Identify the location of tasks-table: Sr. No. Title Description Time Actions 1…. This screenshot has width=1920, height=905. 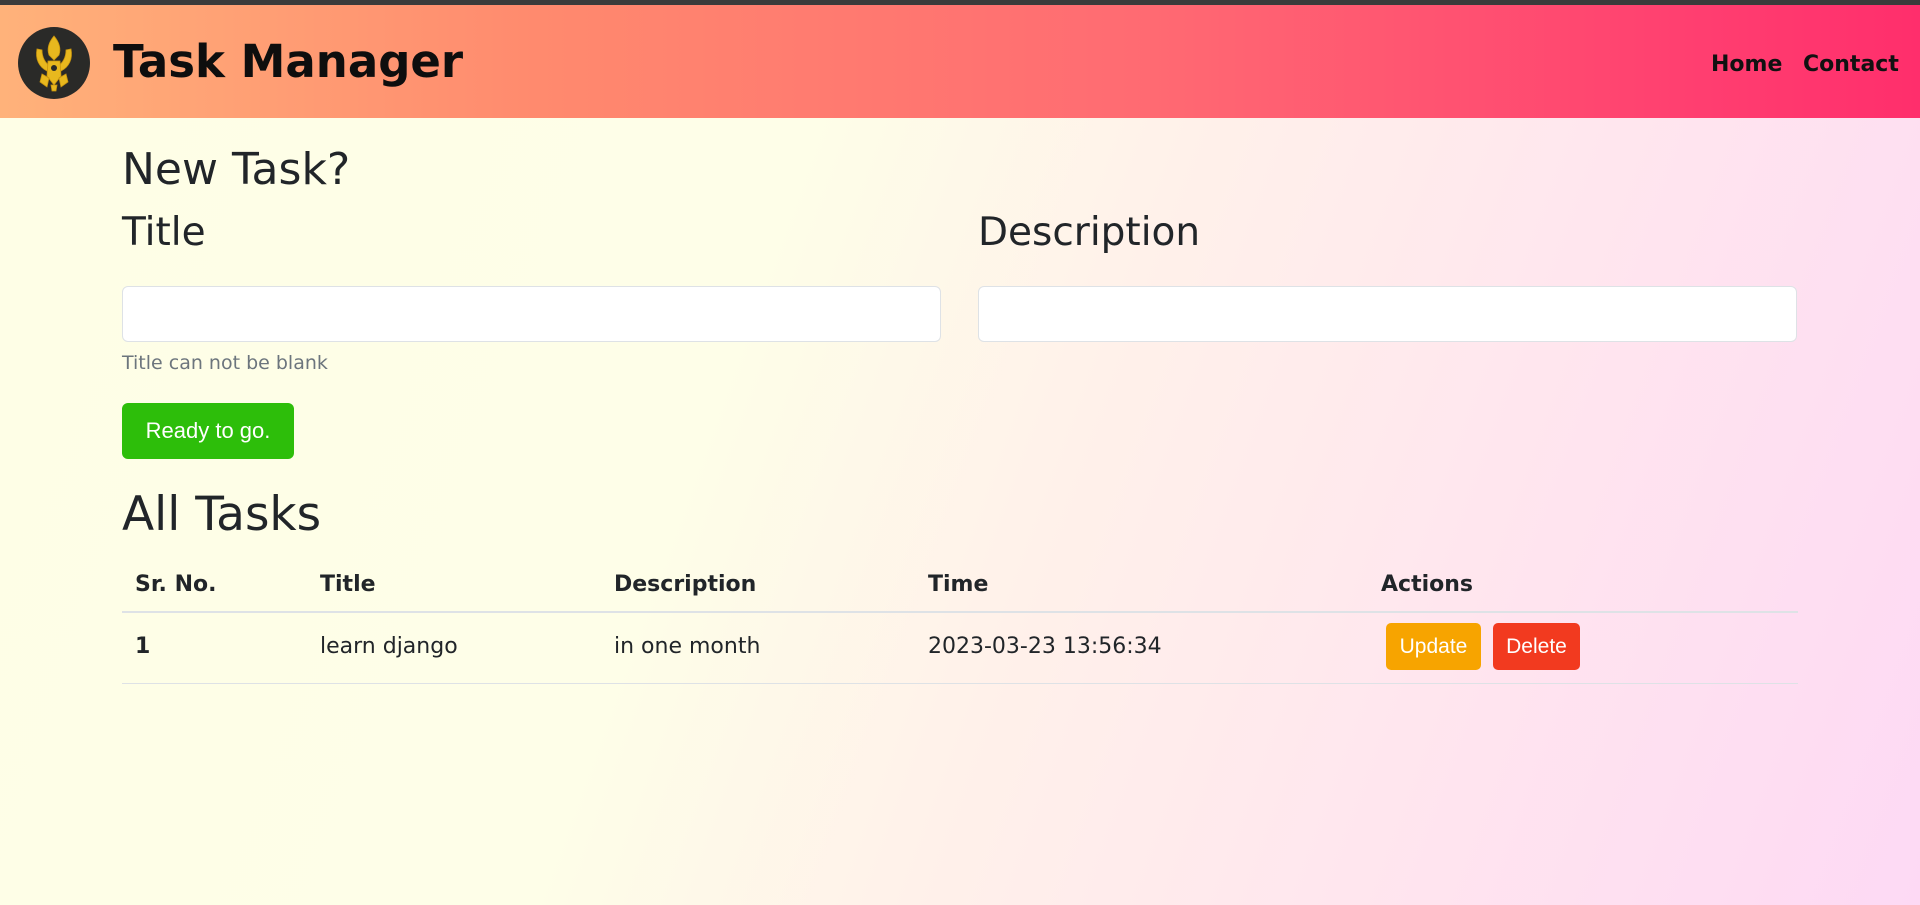
(960, 622).